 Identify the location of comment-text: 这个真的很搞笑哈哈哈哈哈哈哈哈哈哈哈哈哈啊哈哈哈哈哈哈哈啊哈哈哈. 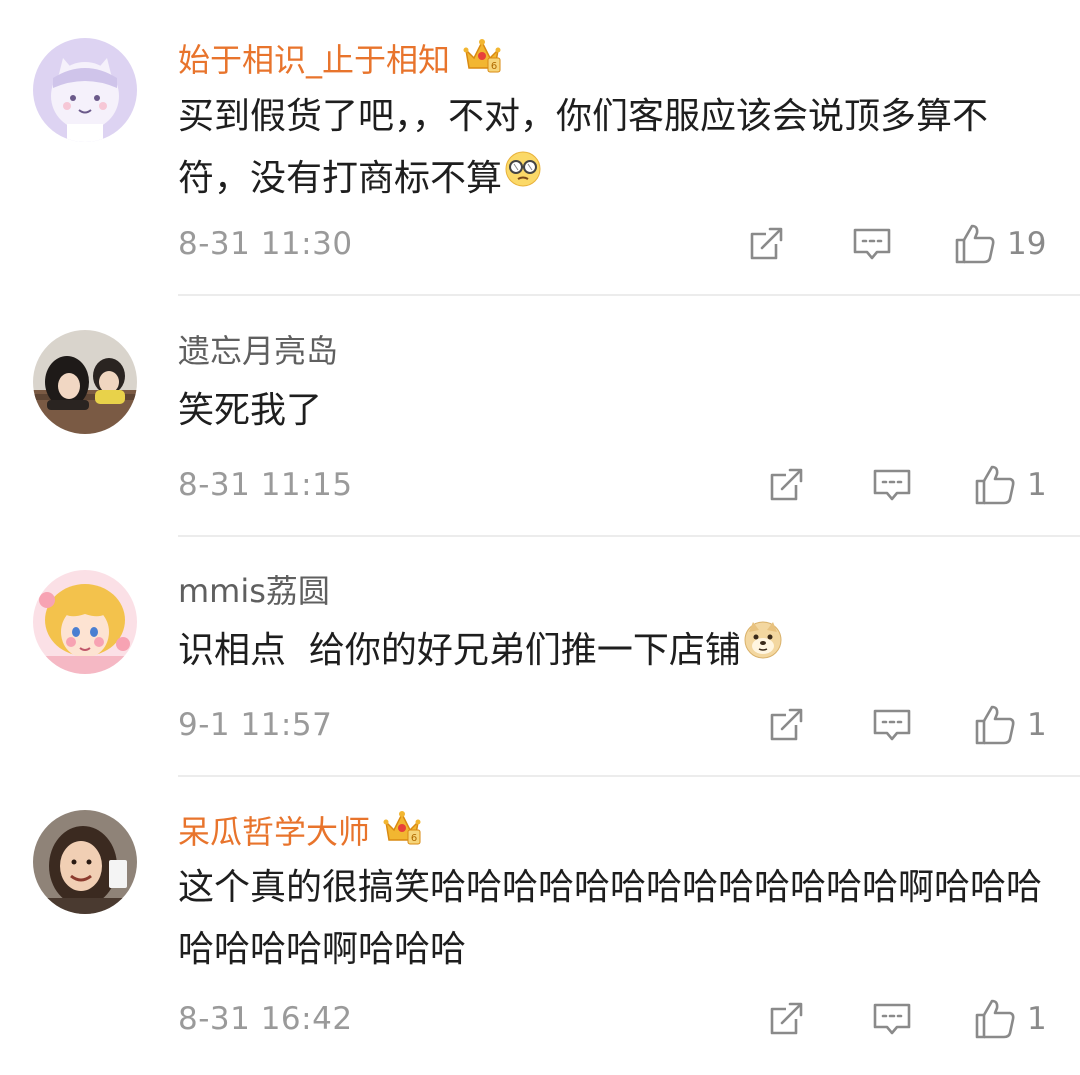
(613, 919).